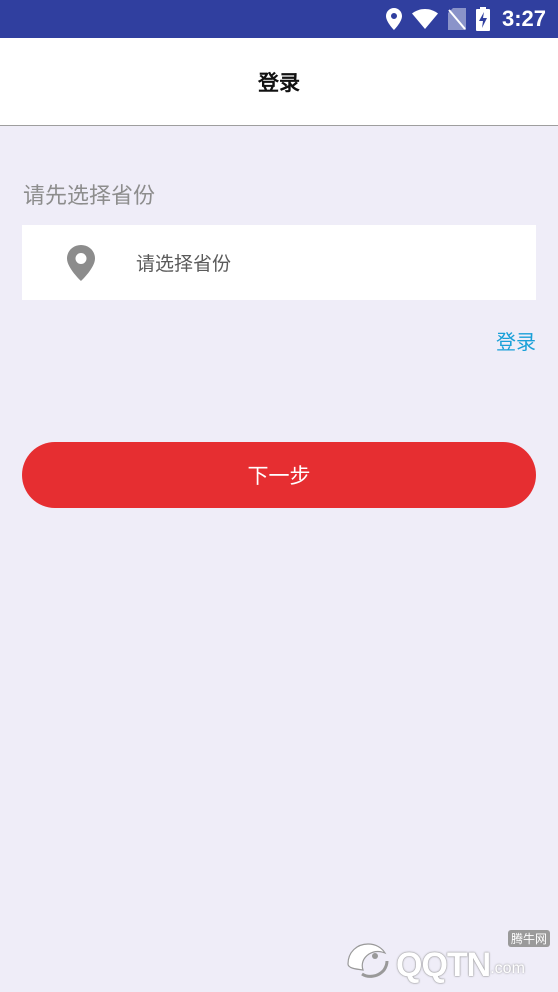 This screenshot has height=992, width=558. Describe the element at coordinates (81, 262) in the screenshot. I see `location-pin-icon` at that location.